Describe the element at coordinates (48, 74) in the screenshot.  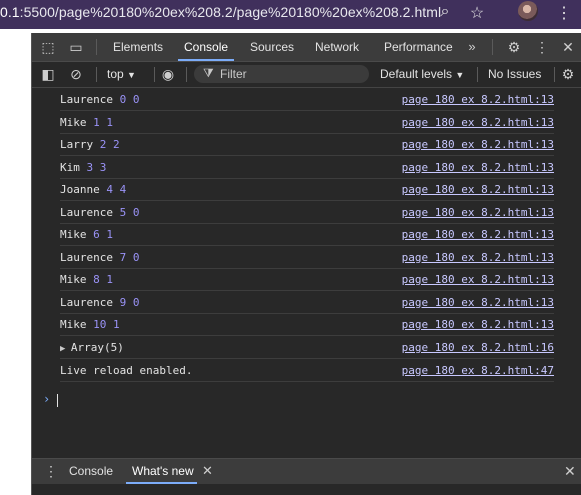
I see `sidebar-toggle-icon: ◧` at that location.